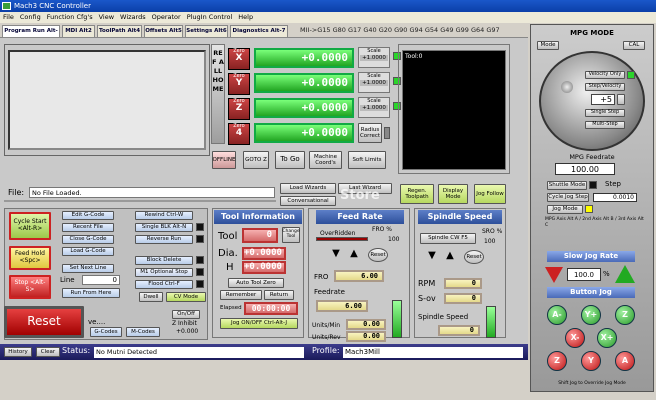  Describe the element at coordinates (133, 17) in the screenshot. I see `menu-wizards: Wizards` at that location.